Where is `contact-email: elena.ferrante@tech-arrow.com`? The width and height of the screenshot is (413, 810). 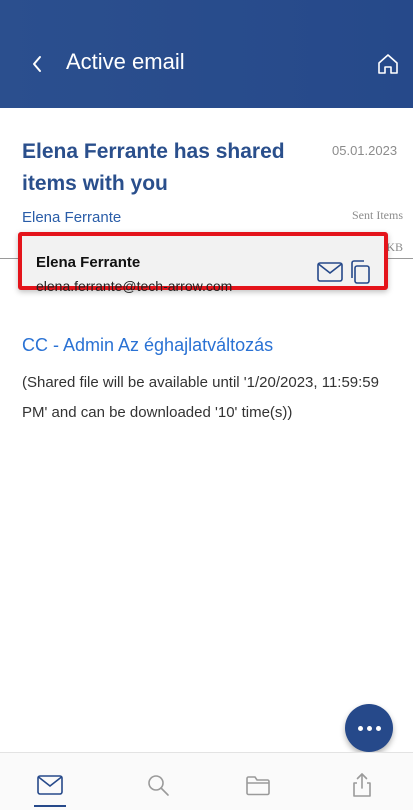 contact-email: elena.ferrante@tech-arrow.com is located at coordinates (134, 286).